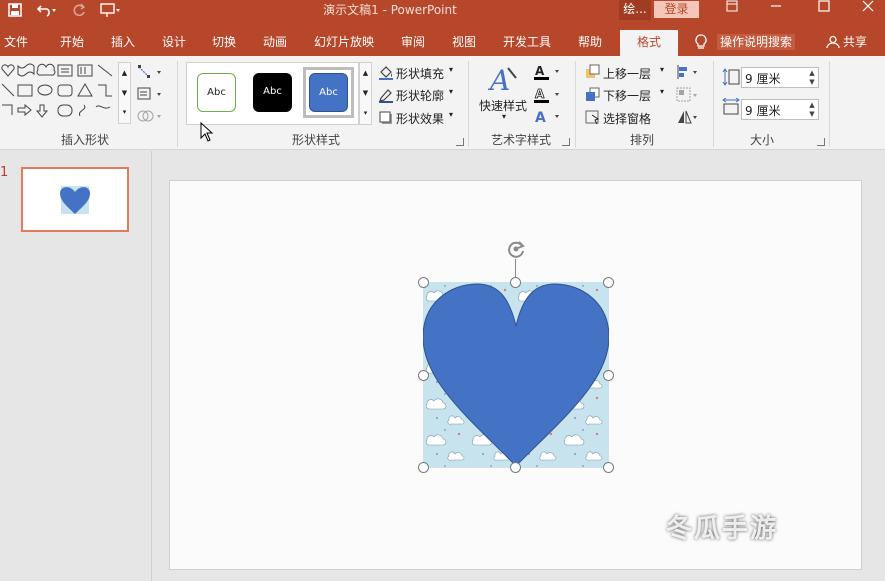  I want to click on undo-icon, so click(47, 10).